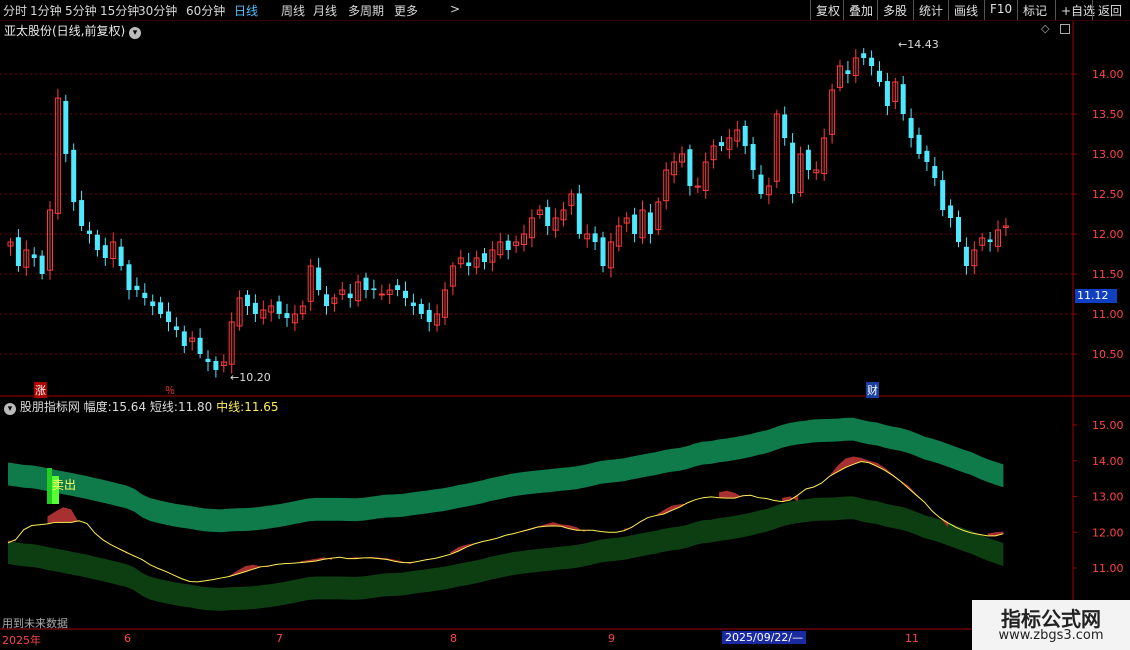  Describe the element at coordinates (1109, 10) in the screenshot. I see `toolbar-button: 返回` at that location.